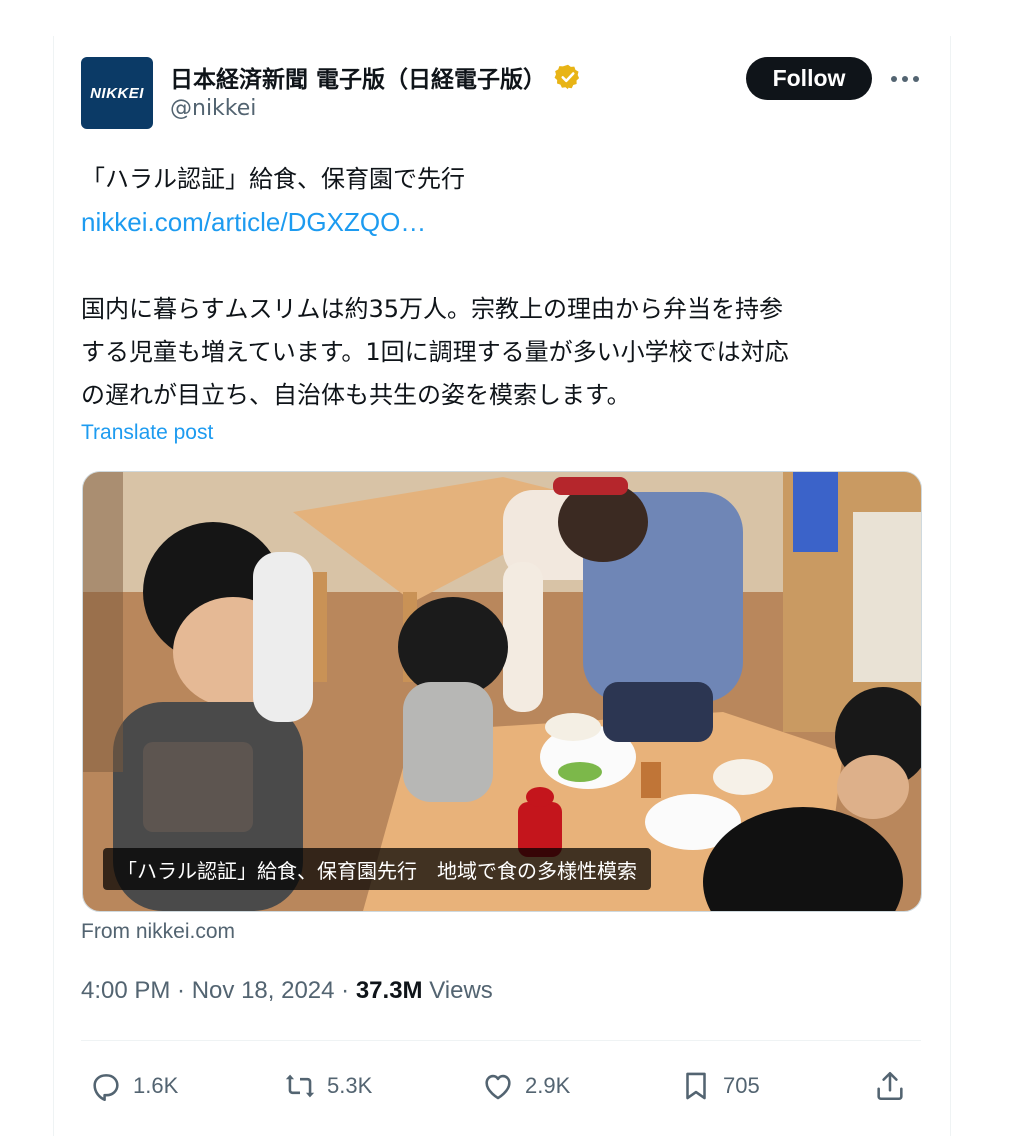  I want to click on tweet-headline: 「ハラル認証」給食、保育園で先行, so click(273, 179).